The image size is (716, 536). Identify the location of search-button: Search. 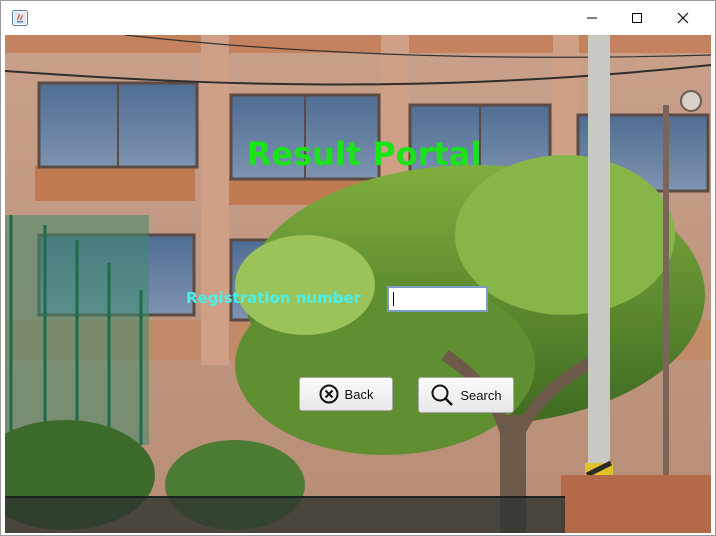
(466, 395).